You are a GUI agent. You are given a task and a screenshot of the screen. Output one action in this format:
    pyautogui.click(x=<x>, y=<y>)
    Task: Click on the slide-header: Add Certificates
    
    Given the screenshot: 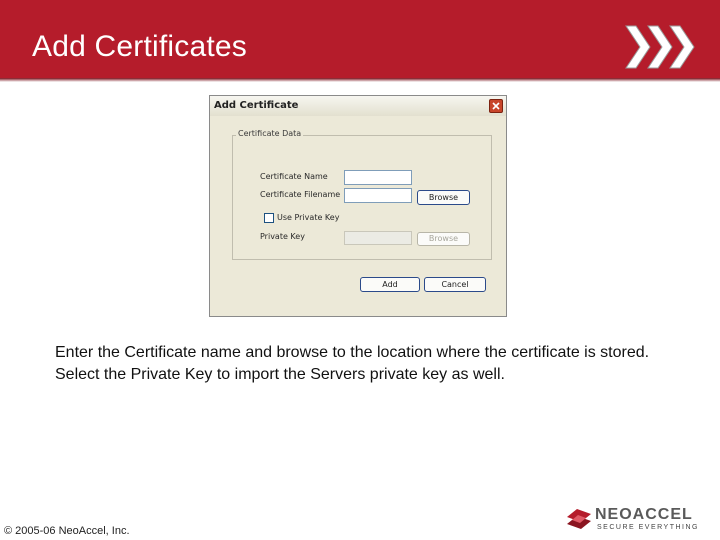 What is the action you would take?
    pyautogui.click(x=360, y=39)
    